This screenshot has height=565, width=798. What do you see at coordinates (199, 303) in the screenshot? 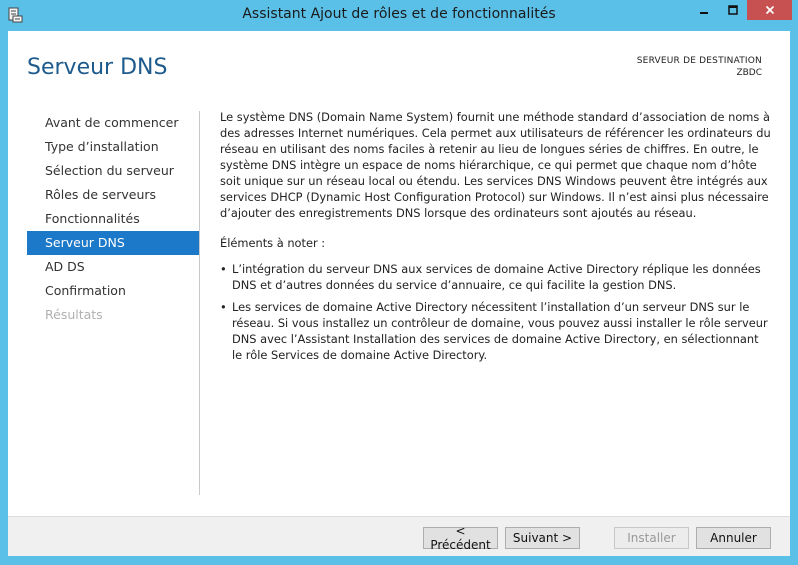
I see `nav-divider` at bounding box center [199, 303].